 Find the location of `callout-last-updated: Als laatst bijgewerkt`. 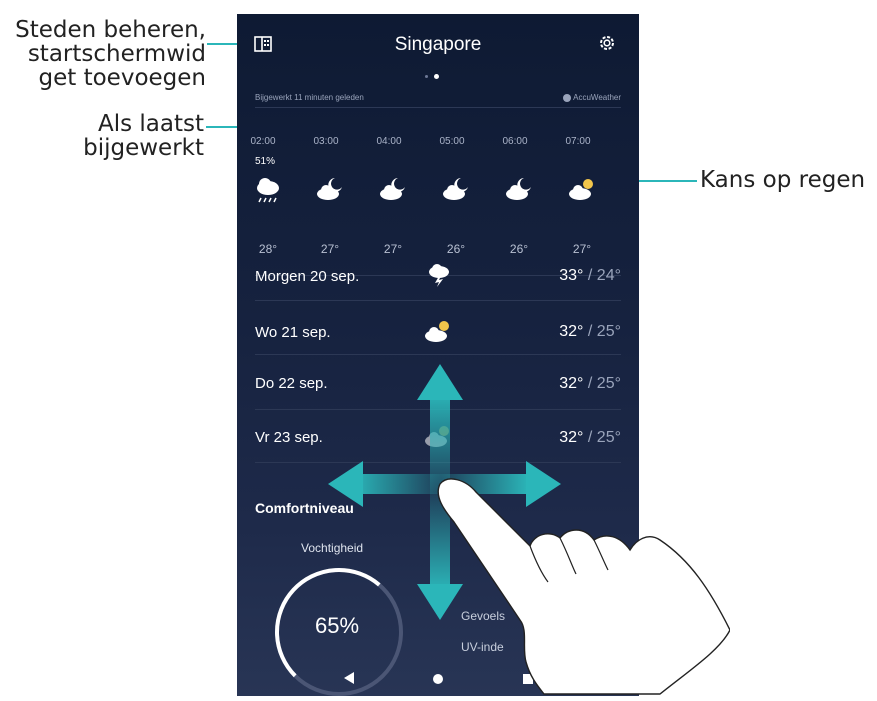

callout-last-updated: Als laatst bijgewerkt is located at coordinates (143, 136).